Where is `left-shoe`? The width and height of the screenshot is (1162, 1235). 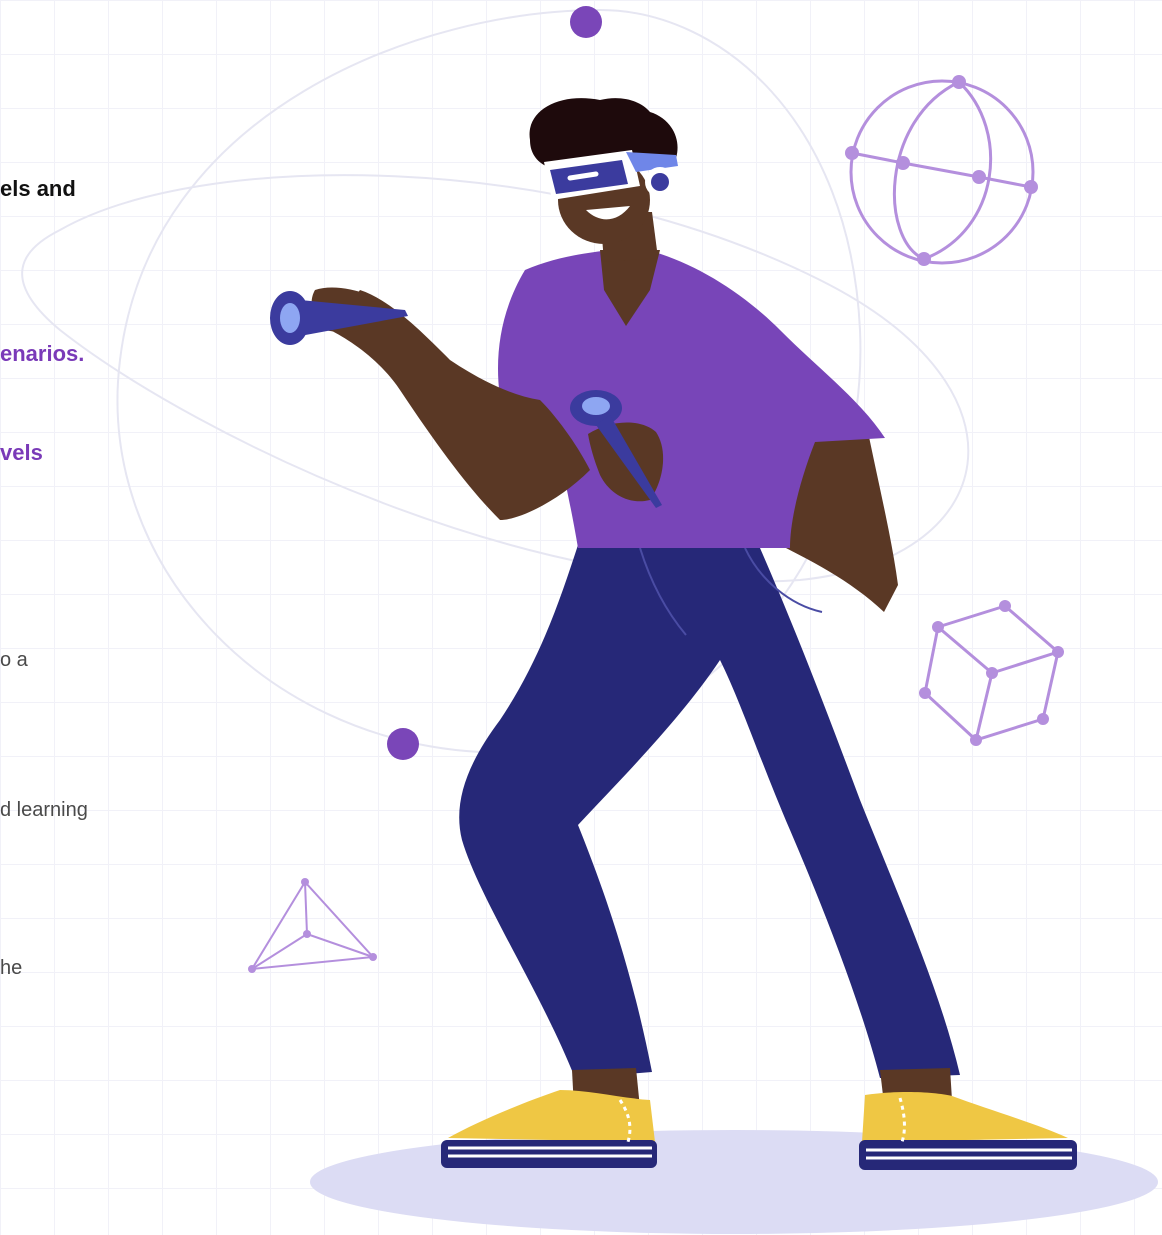
left-shoe is located at coordinates (549, 1129).